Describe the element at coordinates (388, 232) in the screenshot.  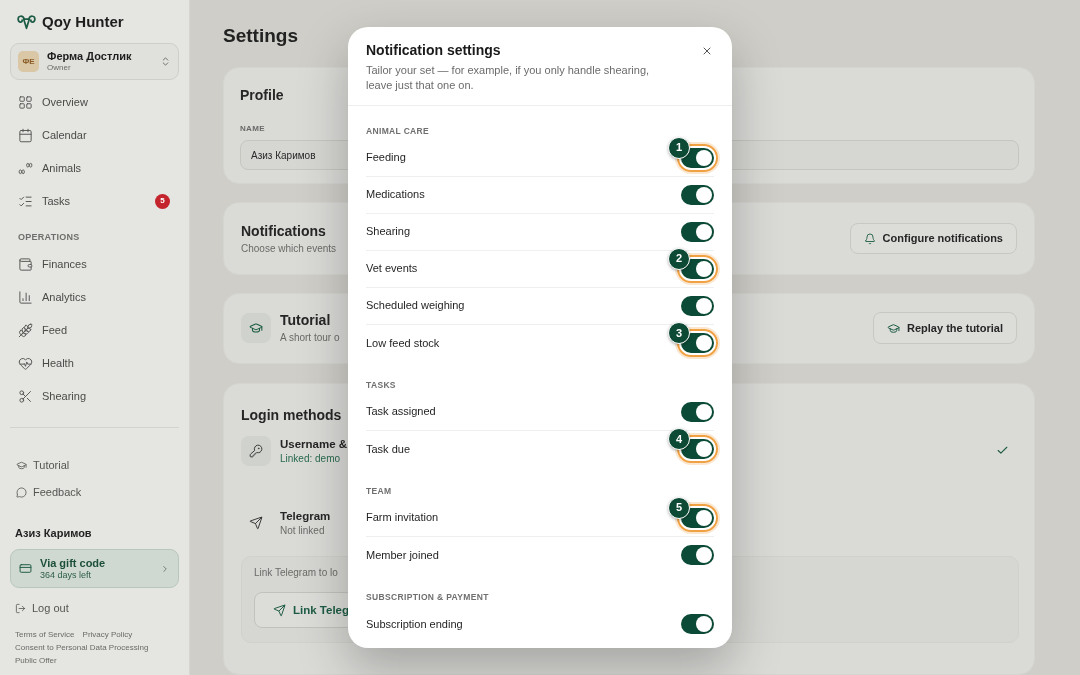
I see `setting-label: Shearing` at that location.